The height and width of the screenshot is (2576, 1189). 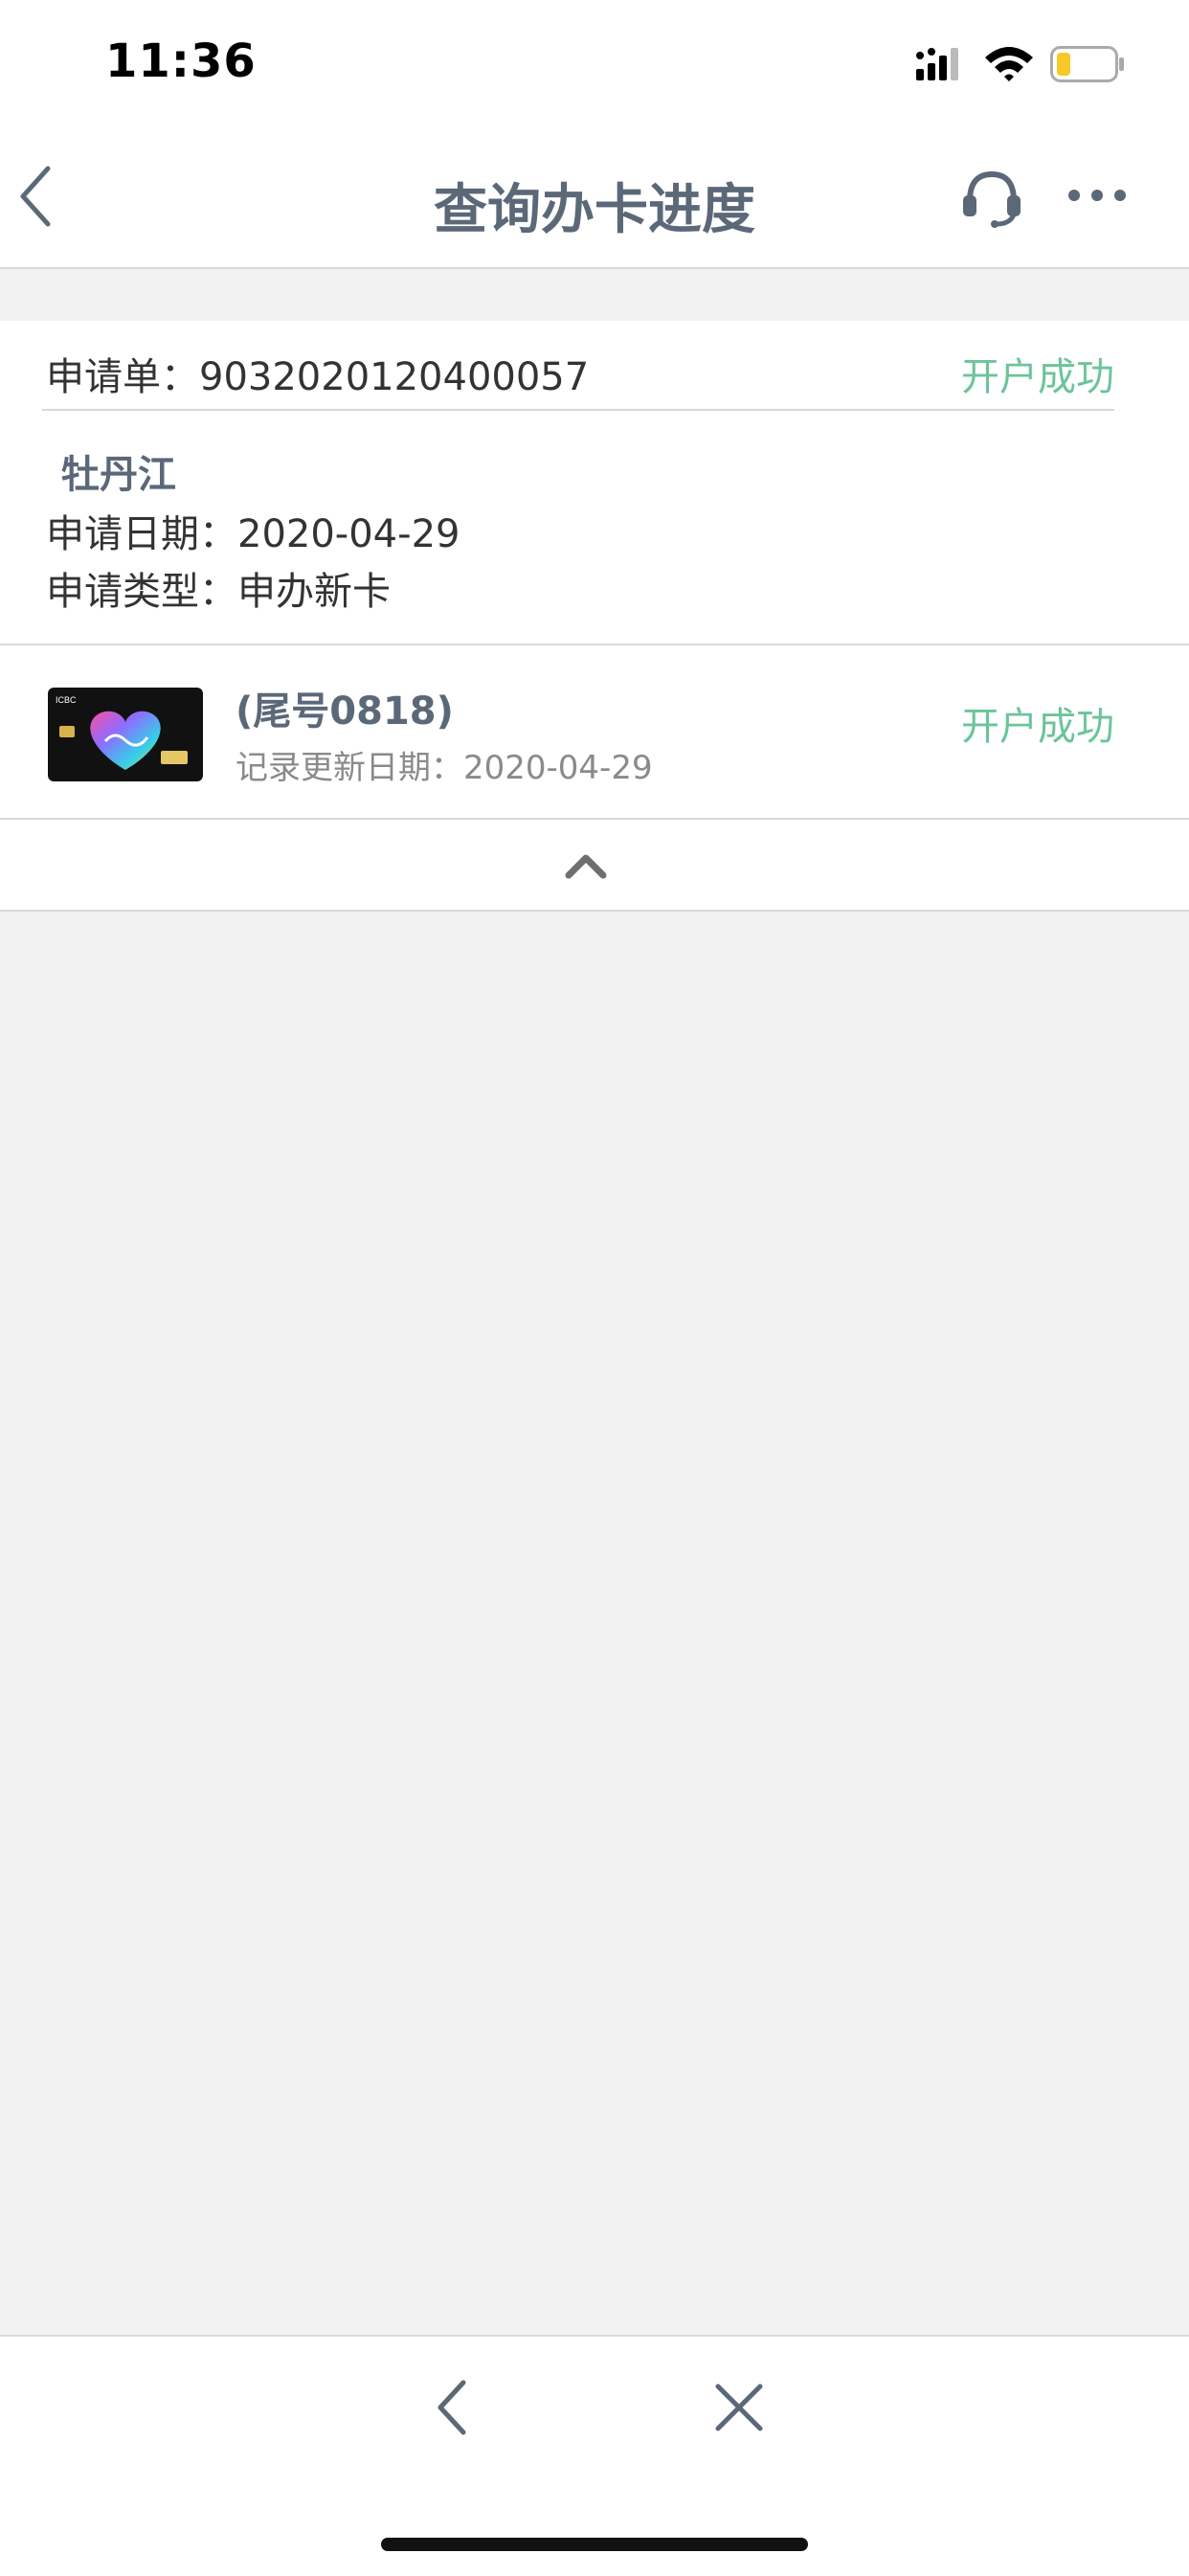 What do you see at coordinates (314, 592) in the screenshot?
I see `application-type: 申办新卡` at bounding box center [314, 592].